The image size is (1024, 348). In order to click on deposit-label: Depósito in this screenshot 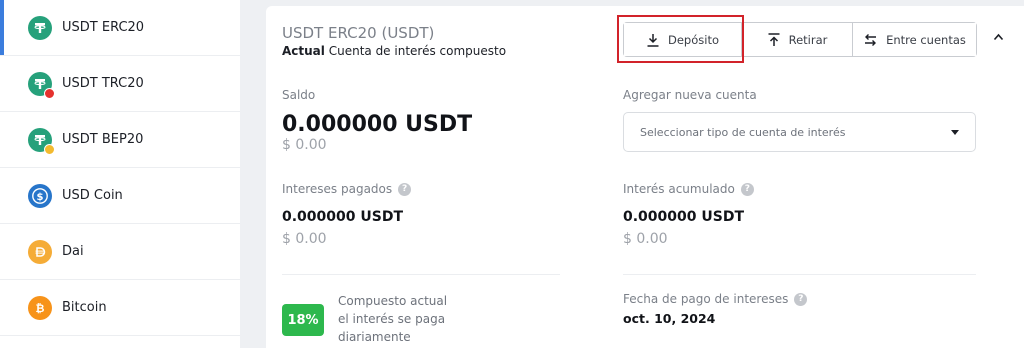, I will do `click(693, 39)`.